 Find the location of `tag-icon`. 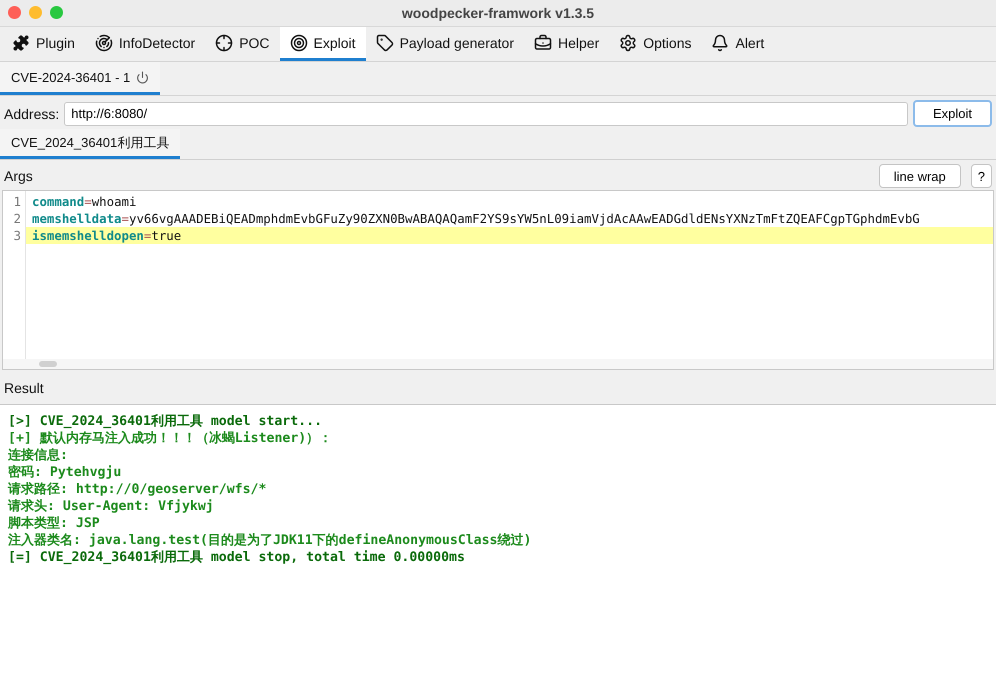

tag-icon is located at coordinates (385, 43).